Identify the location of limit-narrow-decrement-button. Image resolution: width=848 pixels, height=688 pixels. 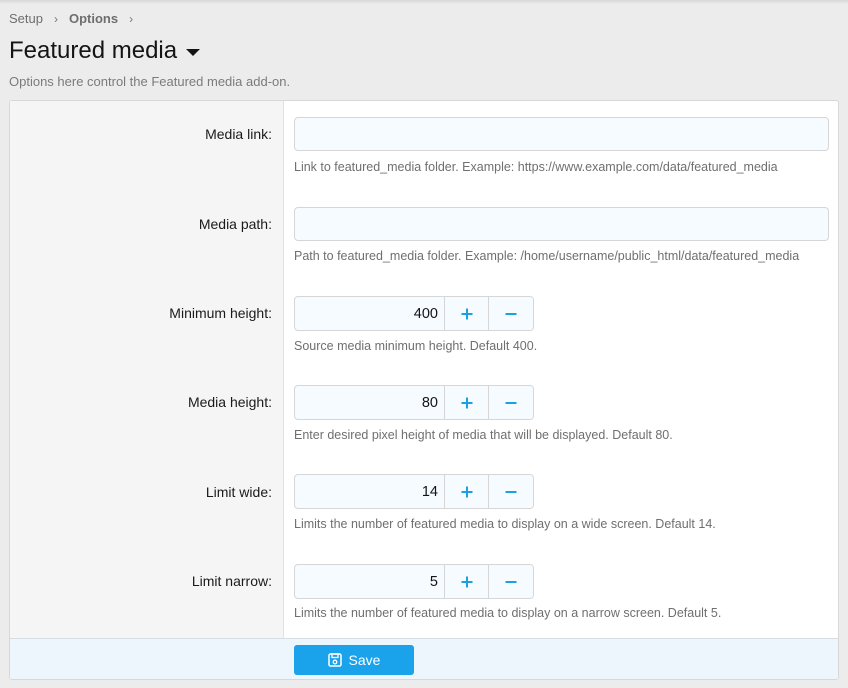
(511, 581).